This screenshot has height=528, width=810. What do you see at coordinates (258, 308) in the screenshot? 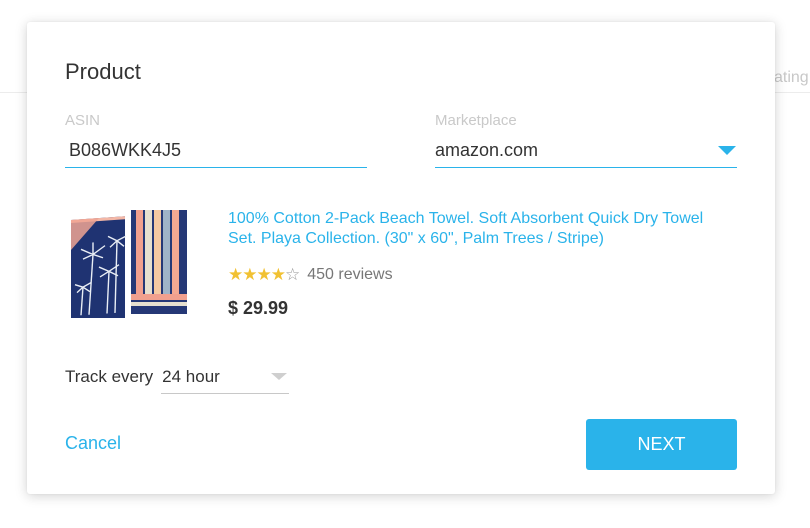
I see `product-price: $ 29.99` at bounding box center [258, 308].